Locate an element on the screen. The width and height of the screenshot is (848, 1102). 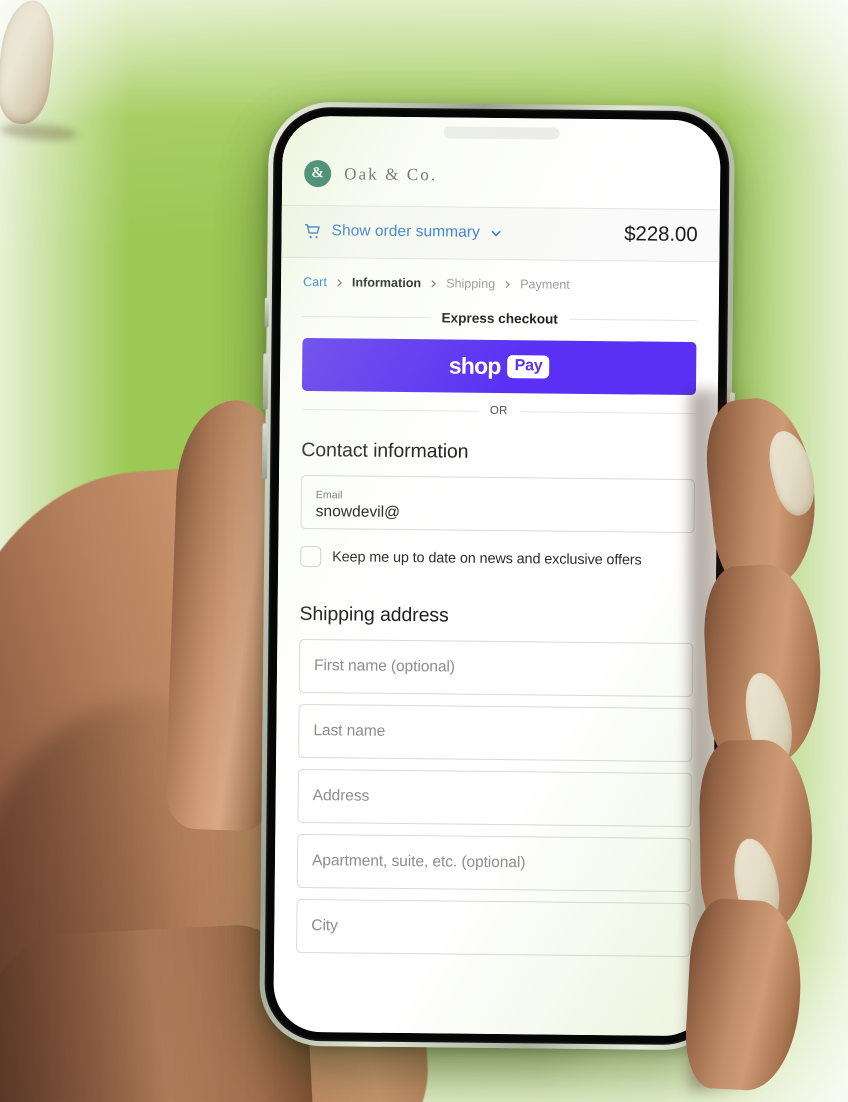
shop-pay-button: shop Pay is located at coordinates (499, 366).